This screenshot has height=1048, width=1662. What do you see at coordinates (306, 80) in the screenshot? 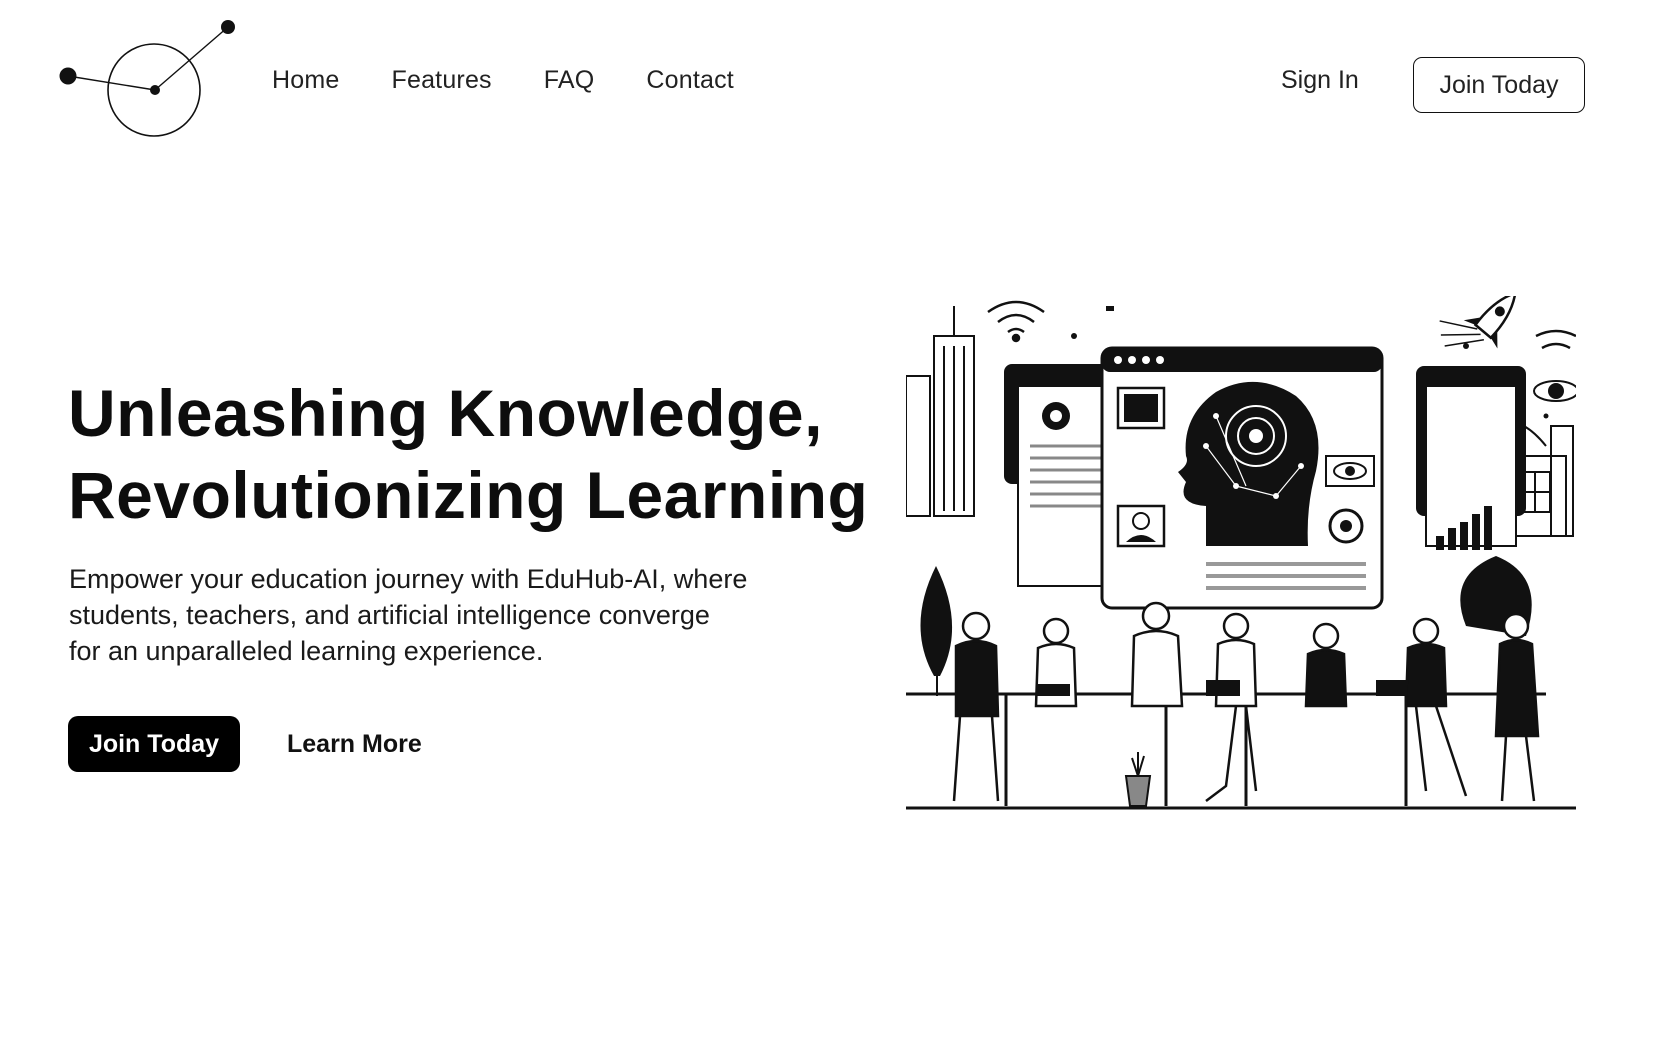
I see `nav-home: Home` at bounding box center [306, 80].